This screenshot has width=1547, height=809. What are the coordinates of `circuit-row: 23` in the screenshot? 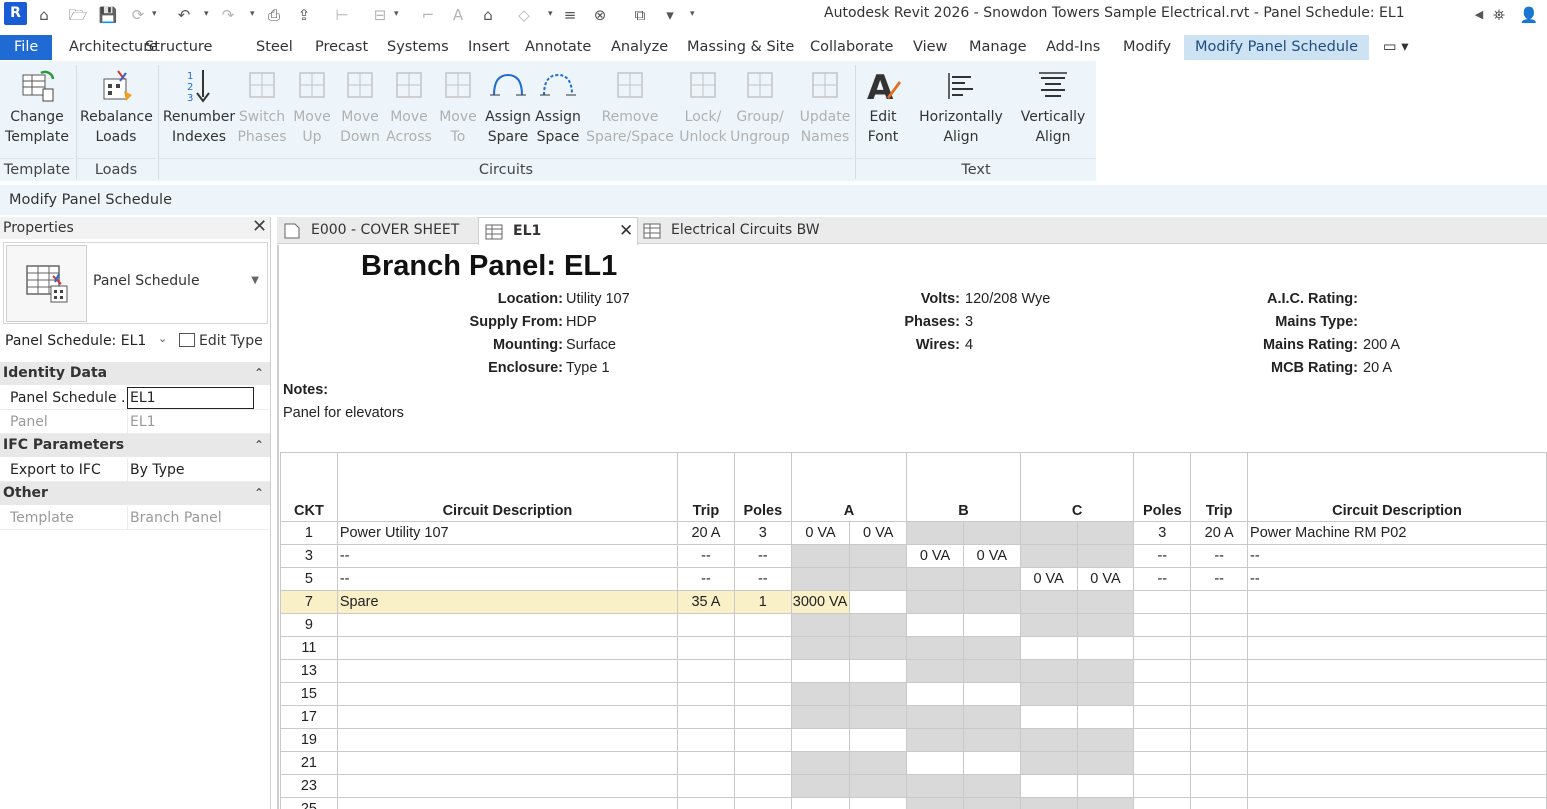 It's located at (913, 786).